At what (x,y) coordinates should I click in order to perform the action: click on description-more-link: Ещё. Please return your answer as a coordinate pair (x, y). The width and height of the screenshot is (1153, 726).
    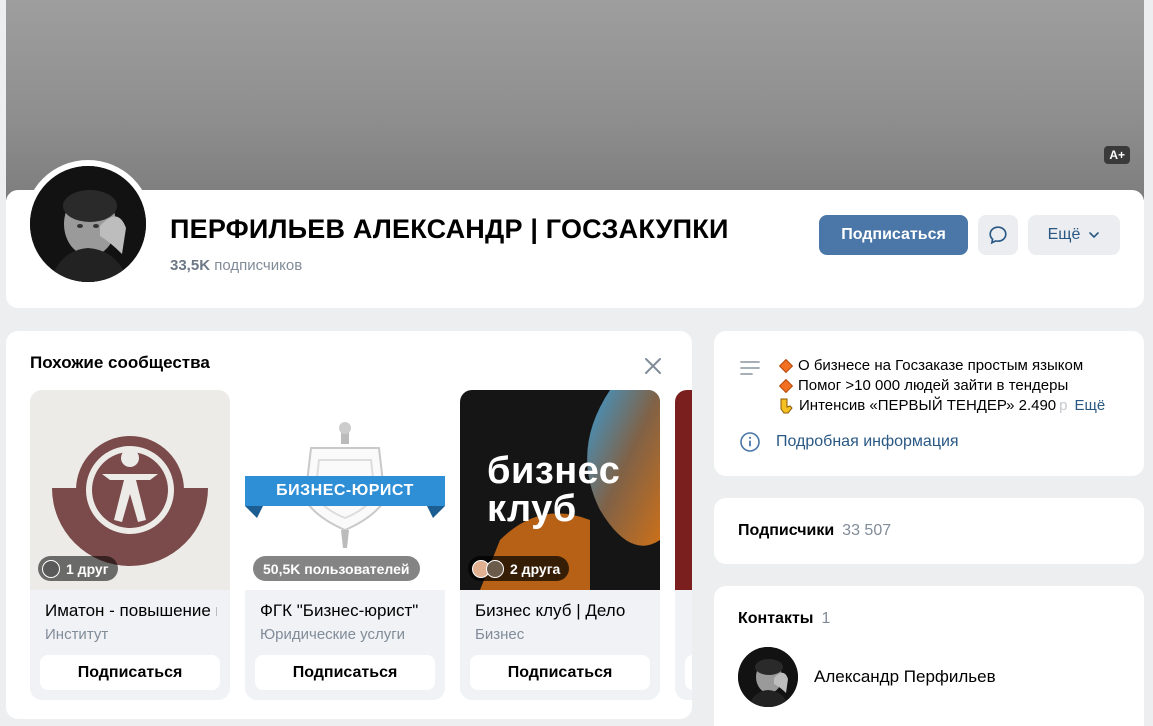
    Looking at the image, I should click on (1090, 406).